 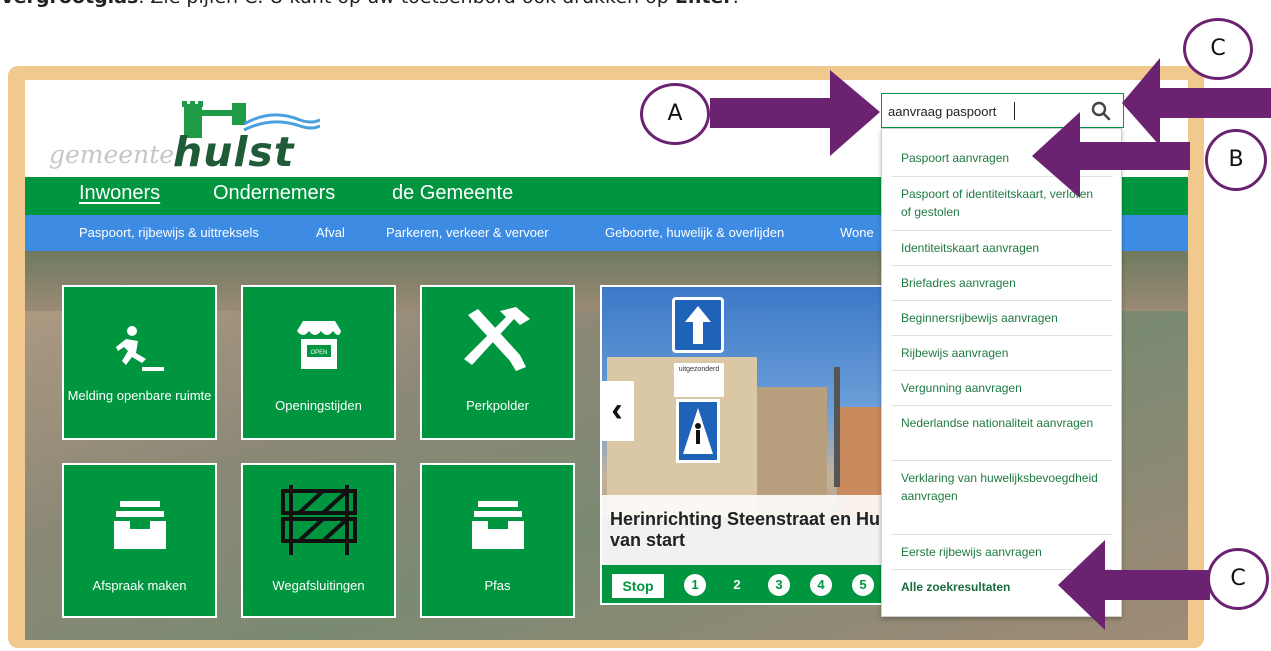 I want to click on arrow-b, so click(x=1111, y=155).